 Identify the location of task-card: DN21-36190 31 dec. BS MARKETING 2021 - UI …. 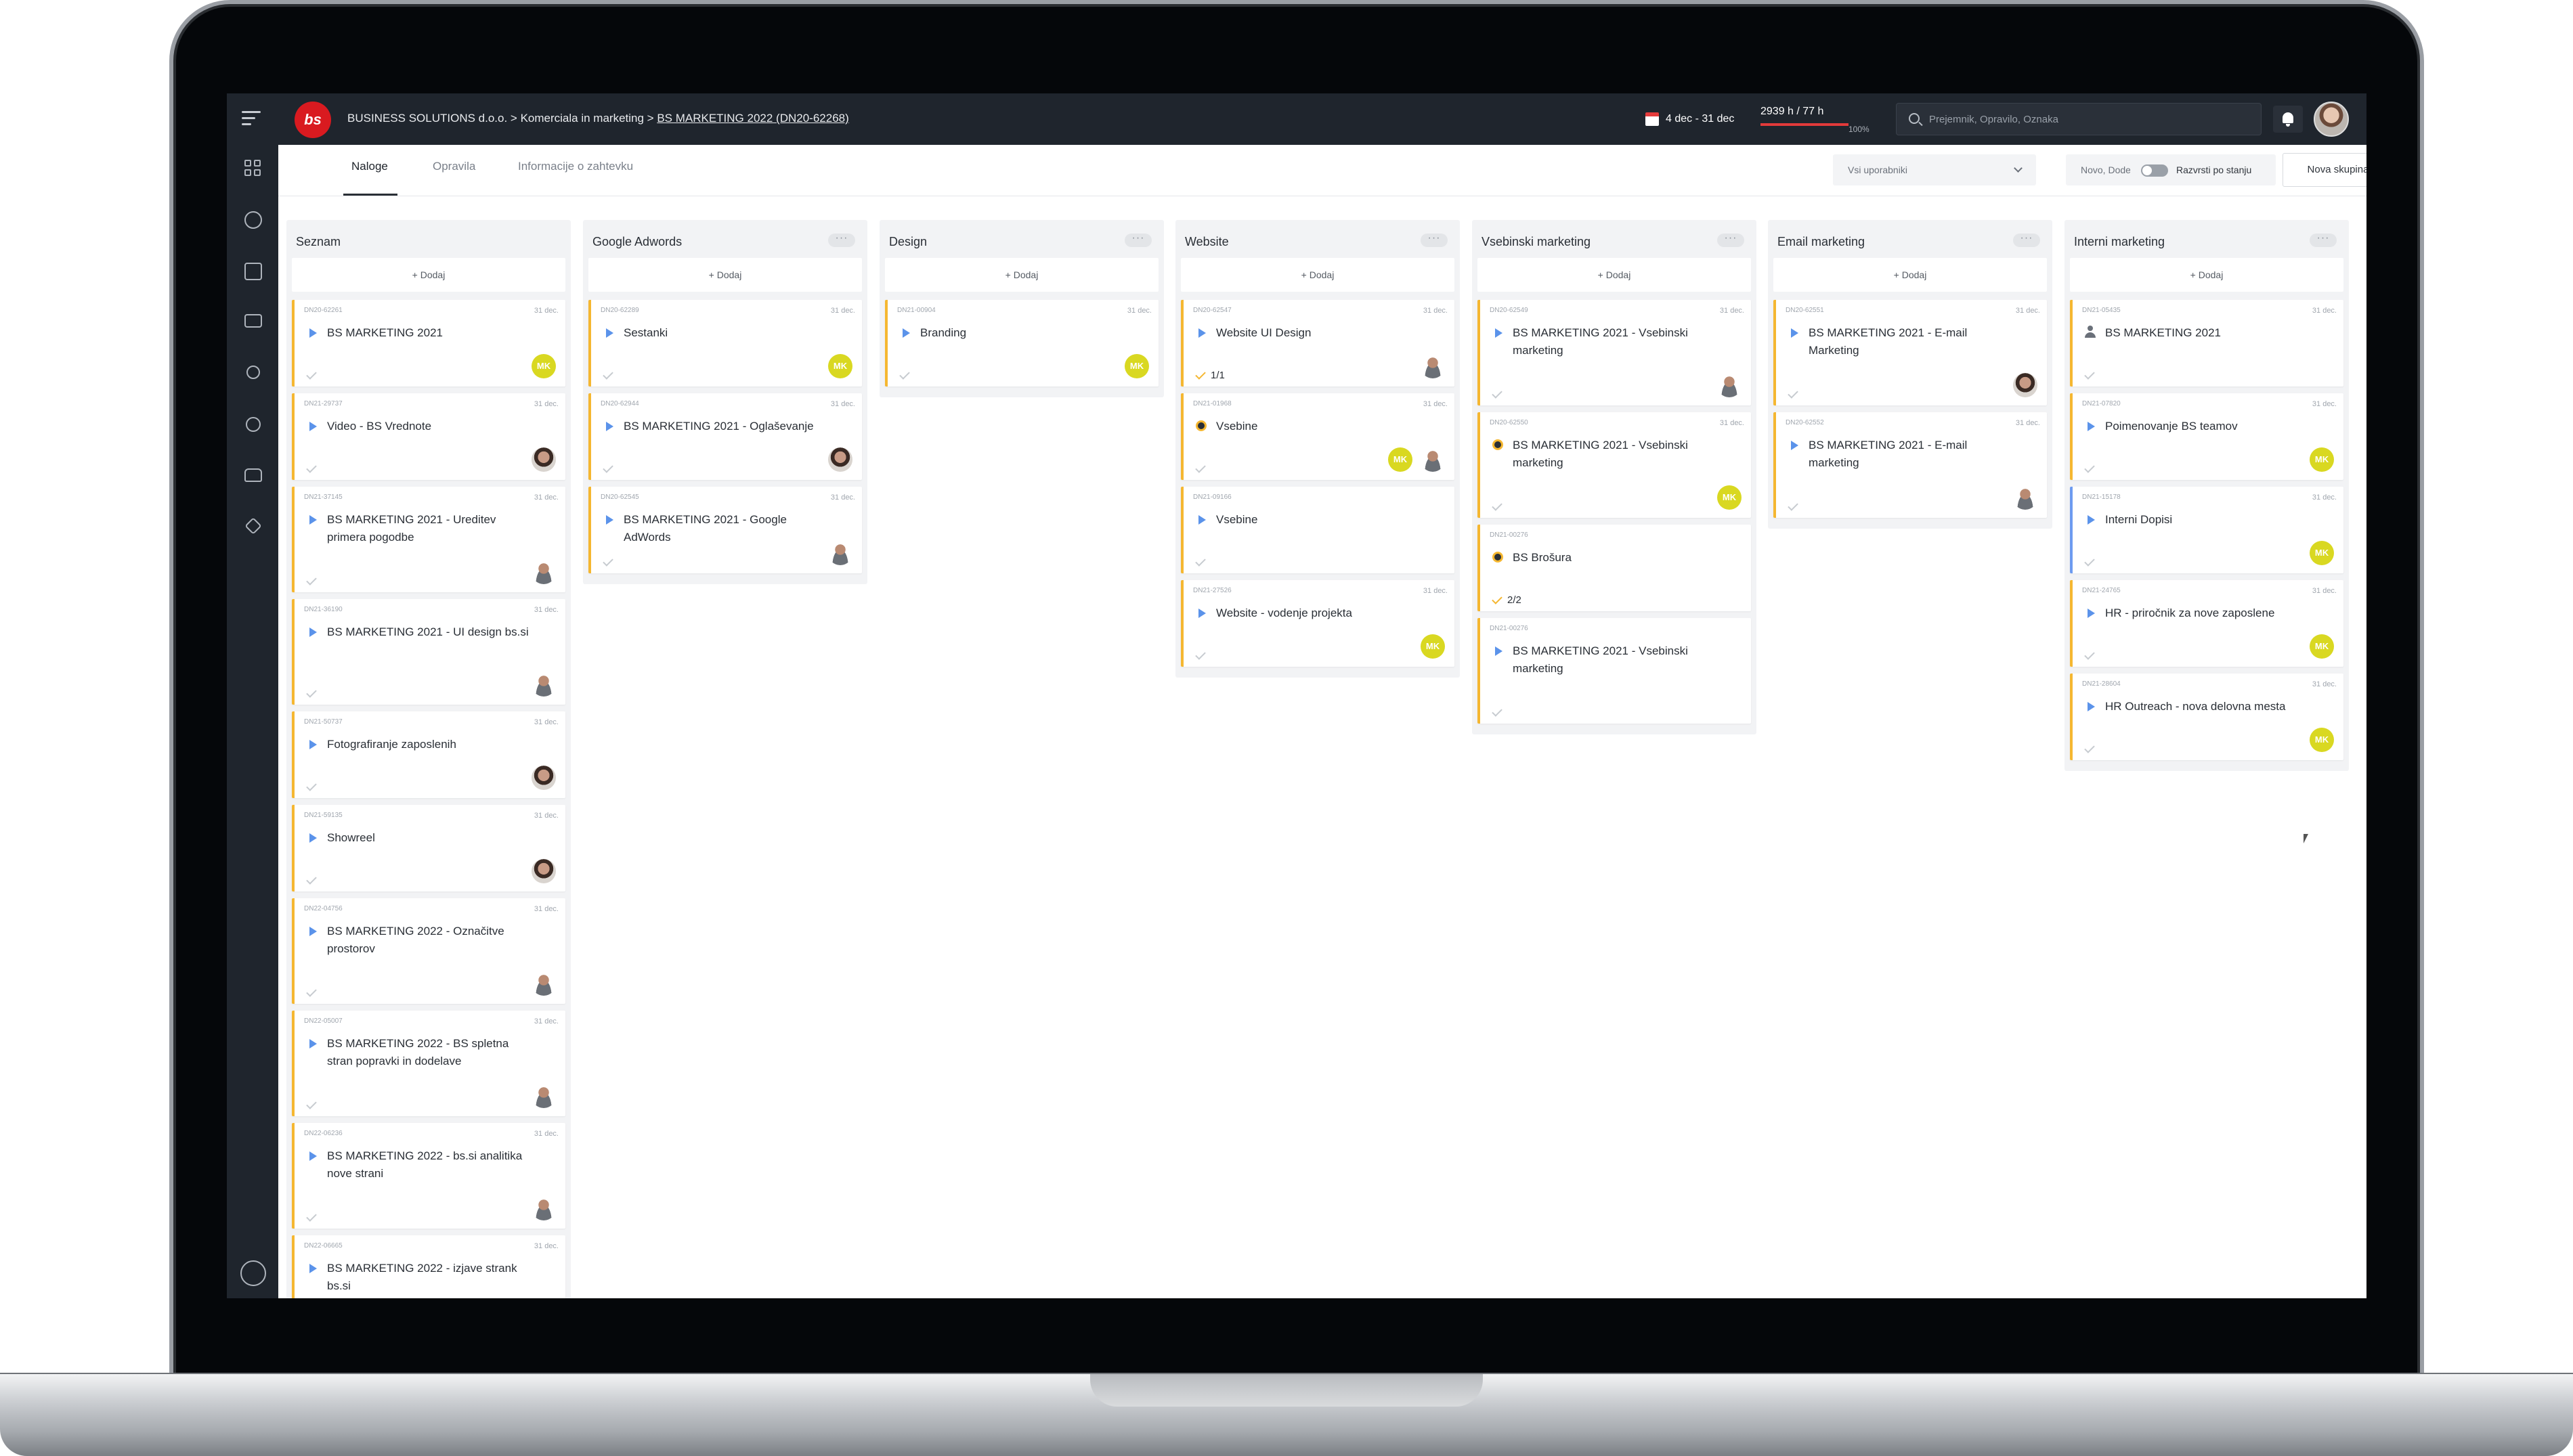
(429, 652).